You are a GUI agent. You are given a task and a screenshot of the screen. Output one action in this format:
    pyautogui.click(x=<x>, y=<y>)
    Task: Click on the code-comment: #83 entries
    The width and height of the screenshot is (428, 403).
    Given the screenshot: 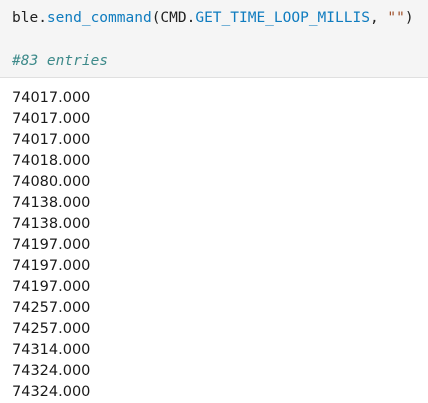 What is the action you would take?
    pyautogui.click(x=60, y=61)
    